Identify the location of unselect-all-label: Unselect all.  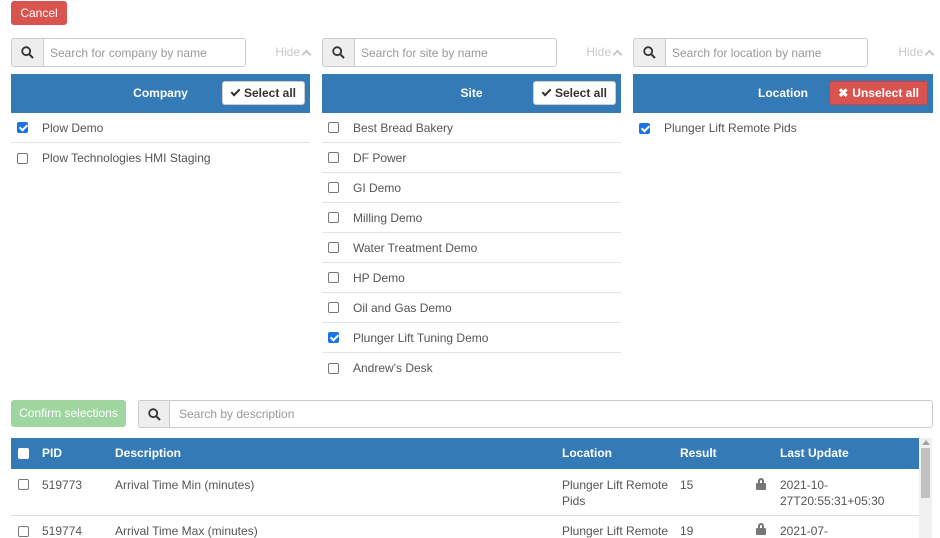
(885, 93).